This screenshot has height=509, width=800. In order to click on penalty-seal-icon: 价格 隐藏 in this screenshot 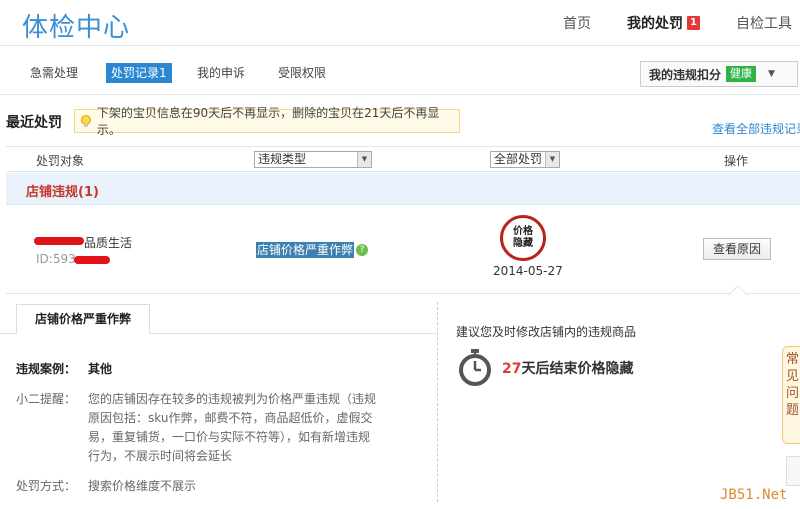, I will do `click(523, 238)`.